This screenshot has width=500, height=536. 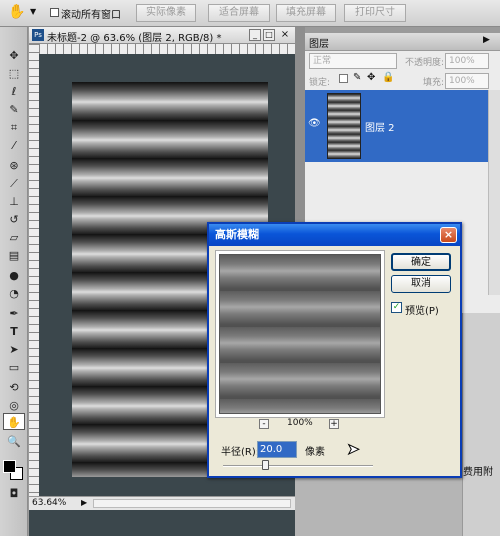 I want to click on zoom-level: 63.64%, so click(x=49, y=503).